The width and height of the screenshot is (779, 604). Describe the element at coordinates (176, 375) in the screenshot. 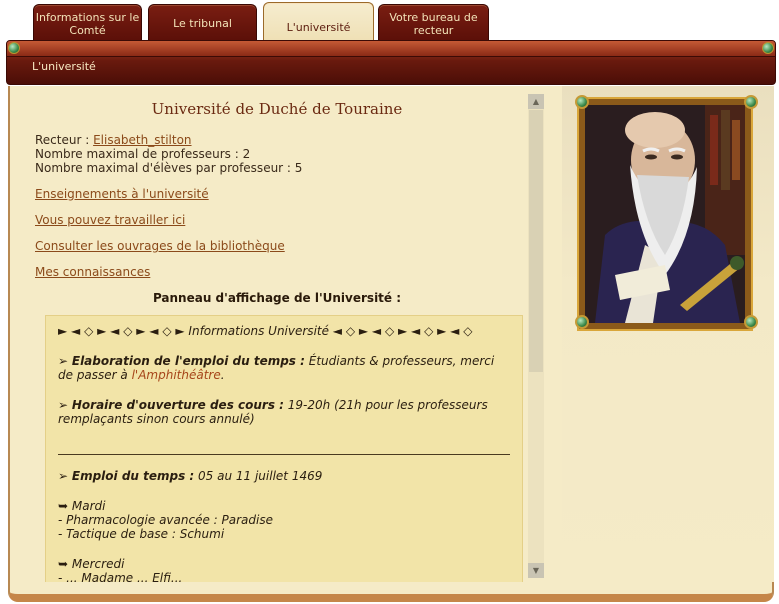

I see `amphitheatre-link: l'Amphithéâtre` at that location.